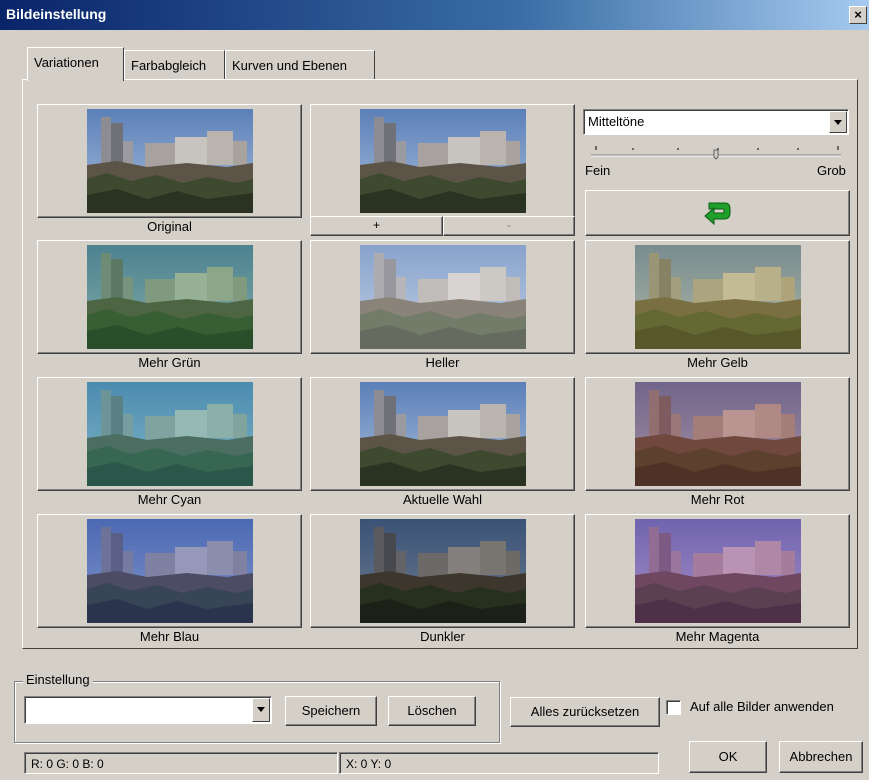  I want to click on undo-arrow-icon, so click(716, 214).